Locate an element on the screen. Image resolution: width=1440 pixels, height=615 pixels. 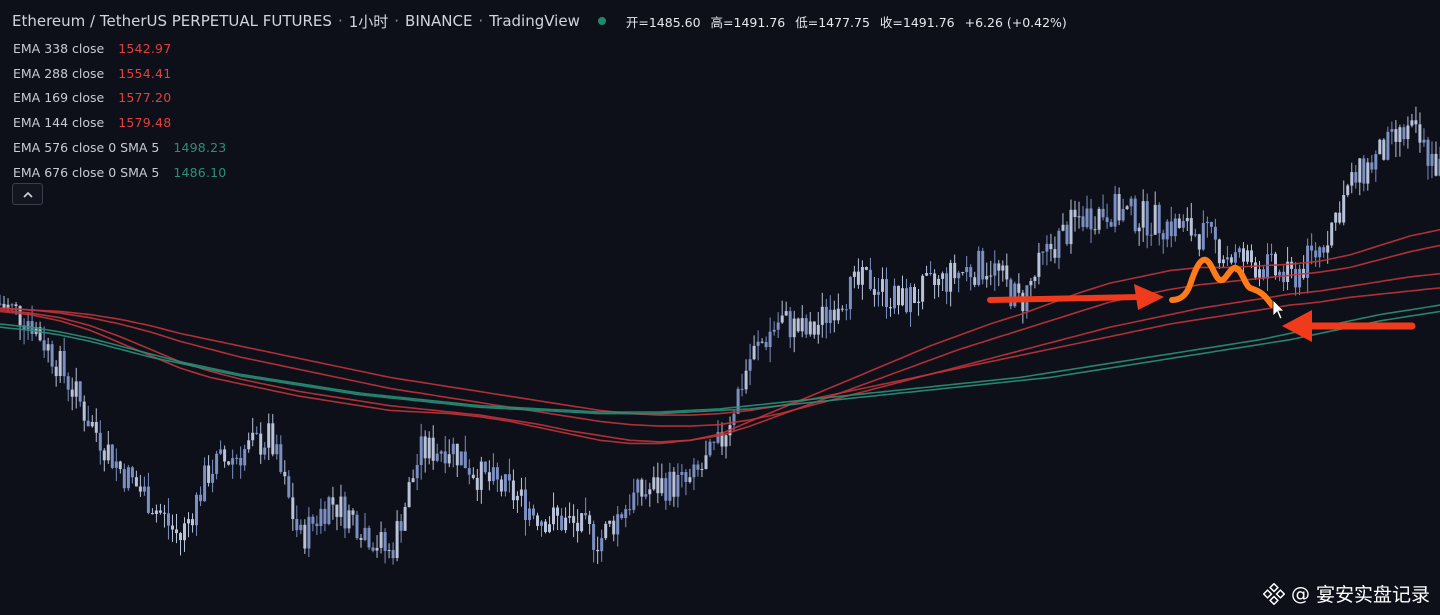
legend-value: 1554.41 is located at coordinates (145, 73).